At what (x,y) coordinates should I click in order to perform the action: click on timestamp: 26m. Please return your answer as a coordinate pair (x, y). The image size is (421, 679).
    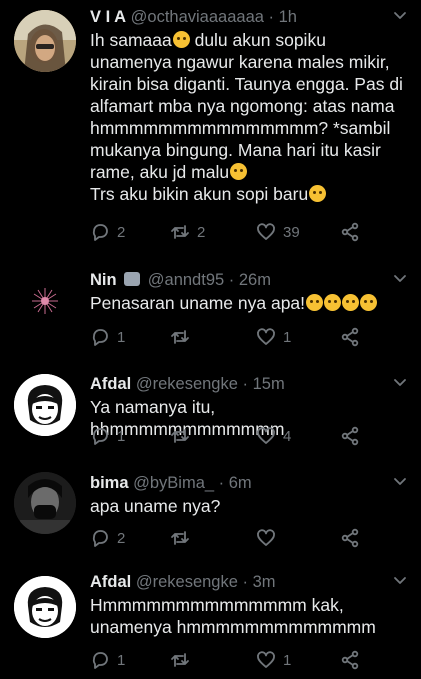
    Looking at the image, I should click on (255, 280).